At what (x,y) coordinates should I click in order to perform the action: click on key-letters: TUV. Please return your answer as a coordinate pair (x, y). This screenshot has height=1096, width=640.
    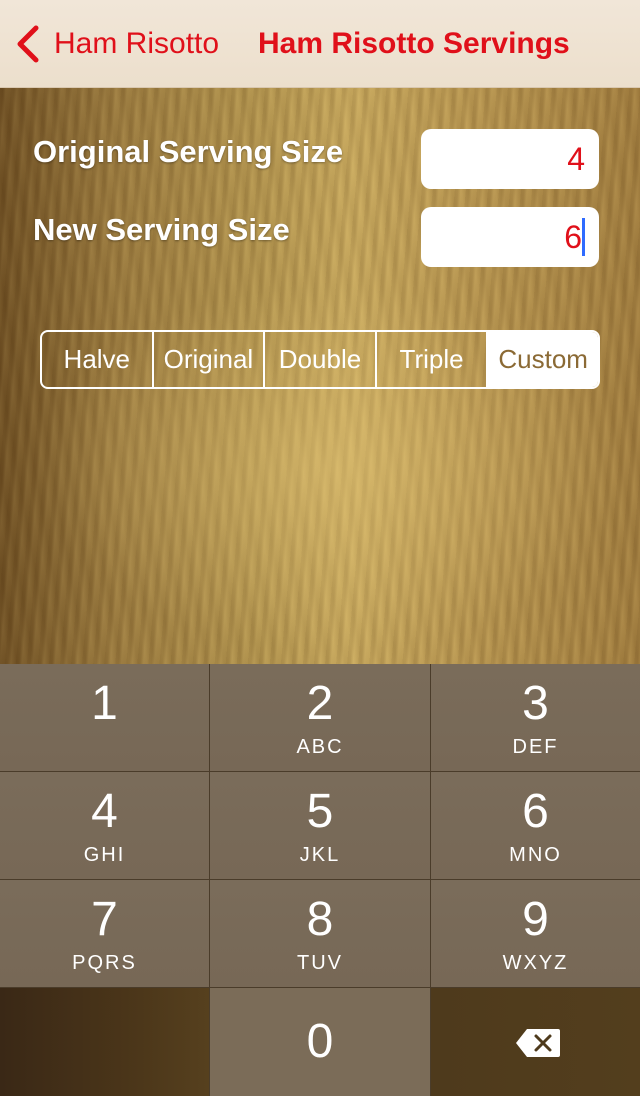
    Looking at the image, I should click on (320, 963).